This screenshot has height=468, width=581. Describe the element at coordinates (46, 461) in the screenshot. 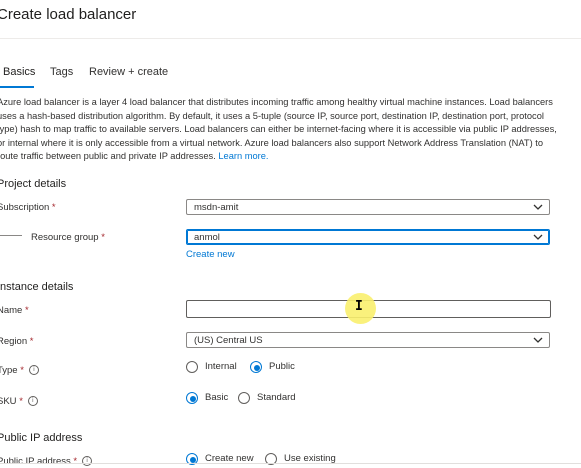

I see `public-ip-label: Public IP address * i` at that location.